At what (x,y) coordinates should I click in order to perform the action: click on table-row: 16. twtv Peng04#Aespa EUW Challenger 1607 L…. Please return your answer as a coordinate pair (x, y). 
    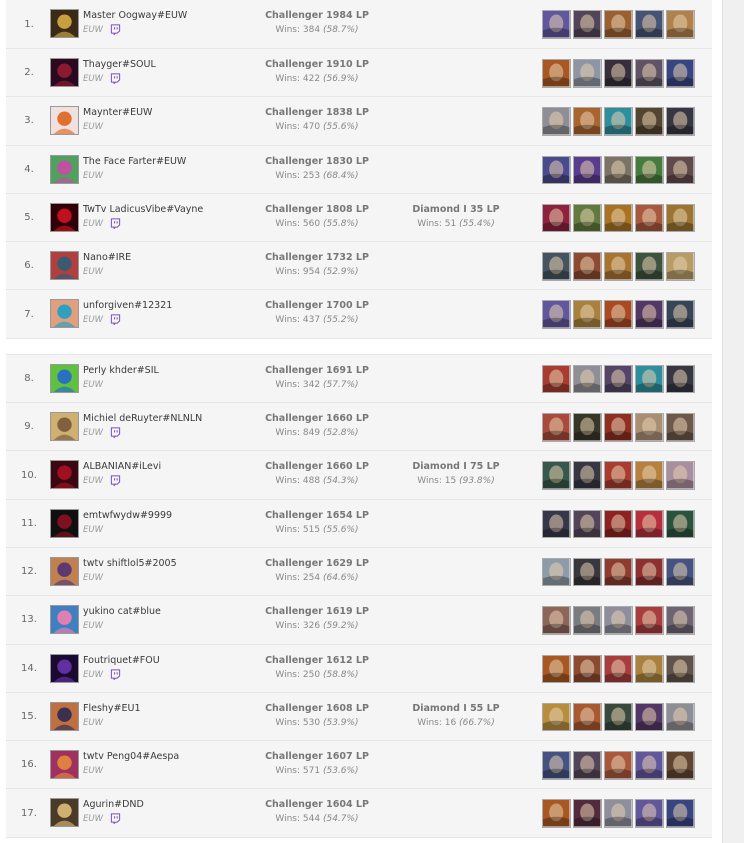
    Looking at the image, I should click on (359, 765).